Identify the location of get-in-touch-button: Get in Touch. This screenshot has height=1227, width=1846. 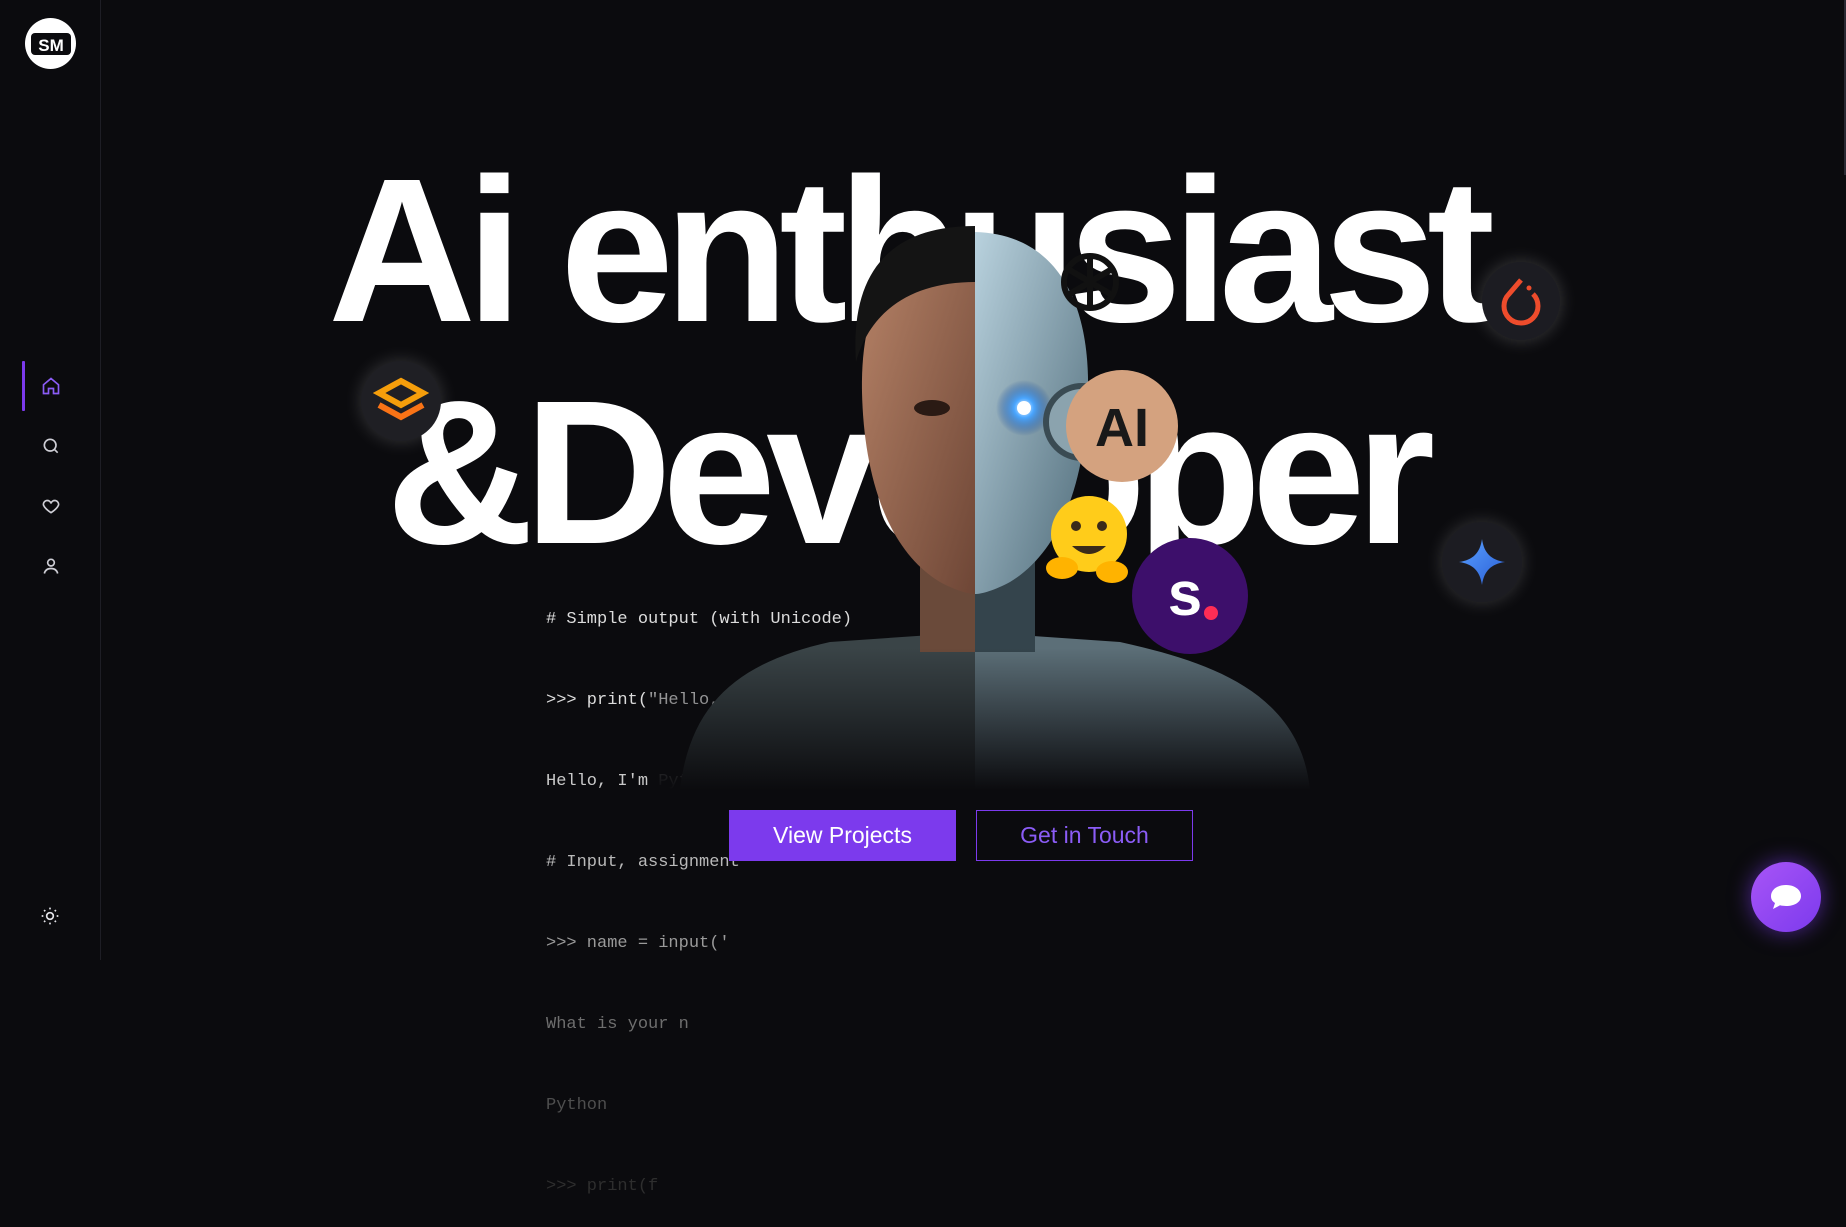
(1084, 835).